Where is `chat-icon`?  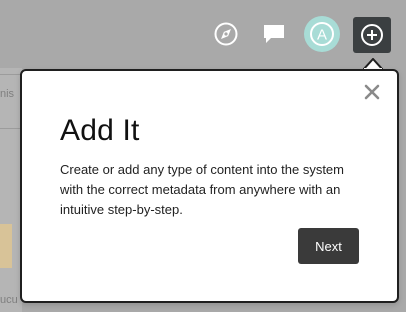 chat-icon is located at coordinates (274, 34).